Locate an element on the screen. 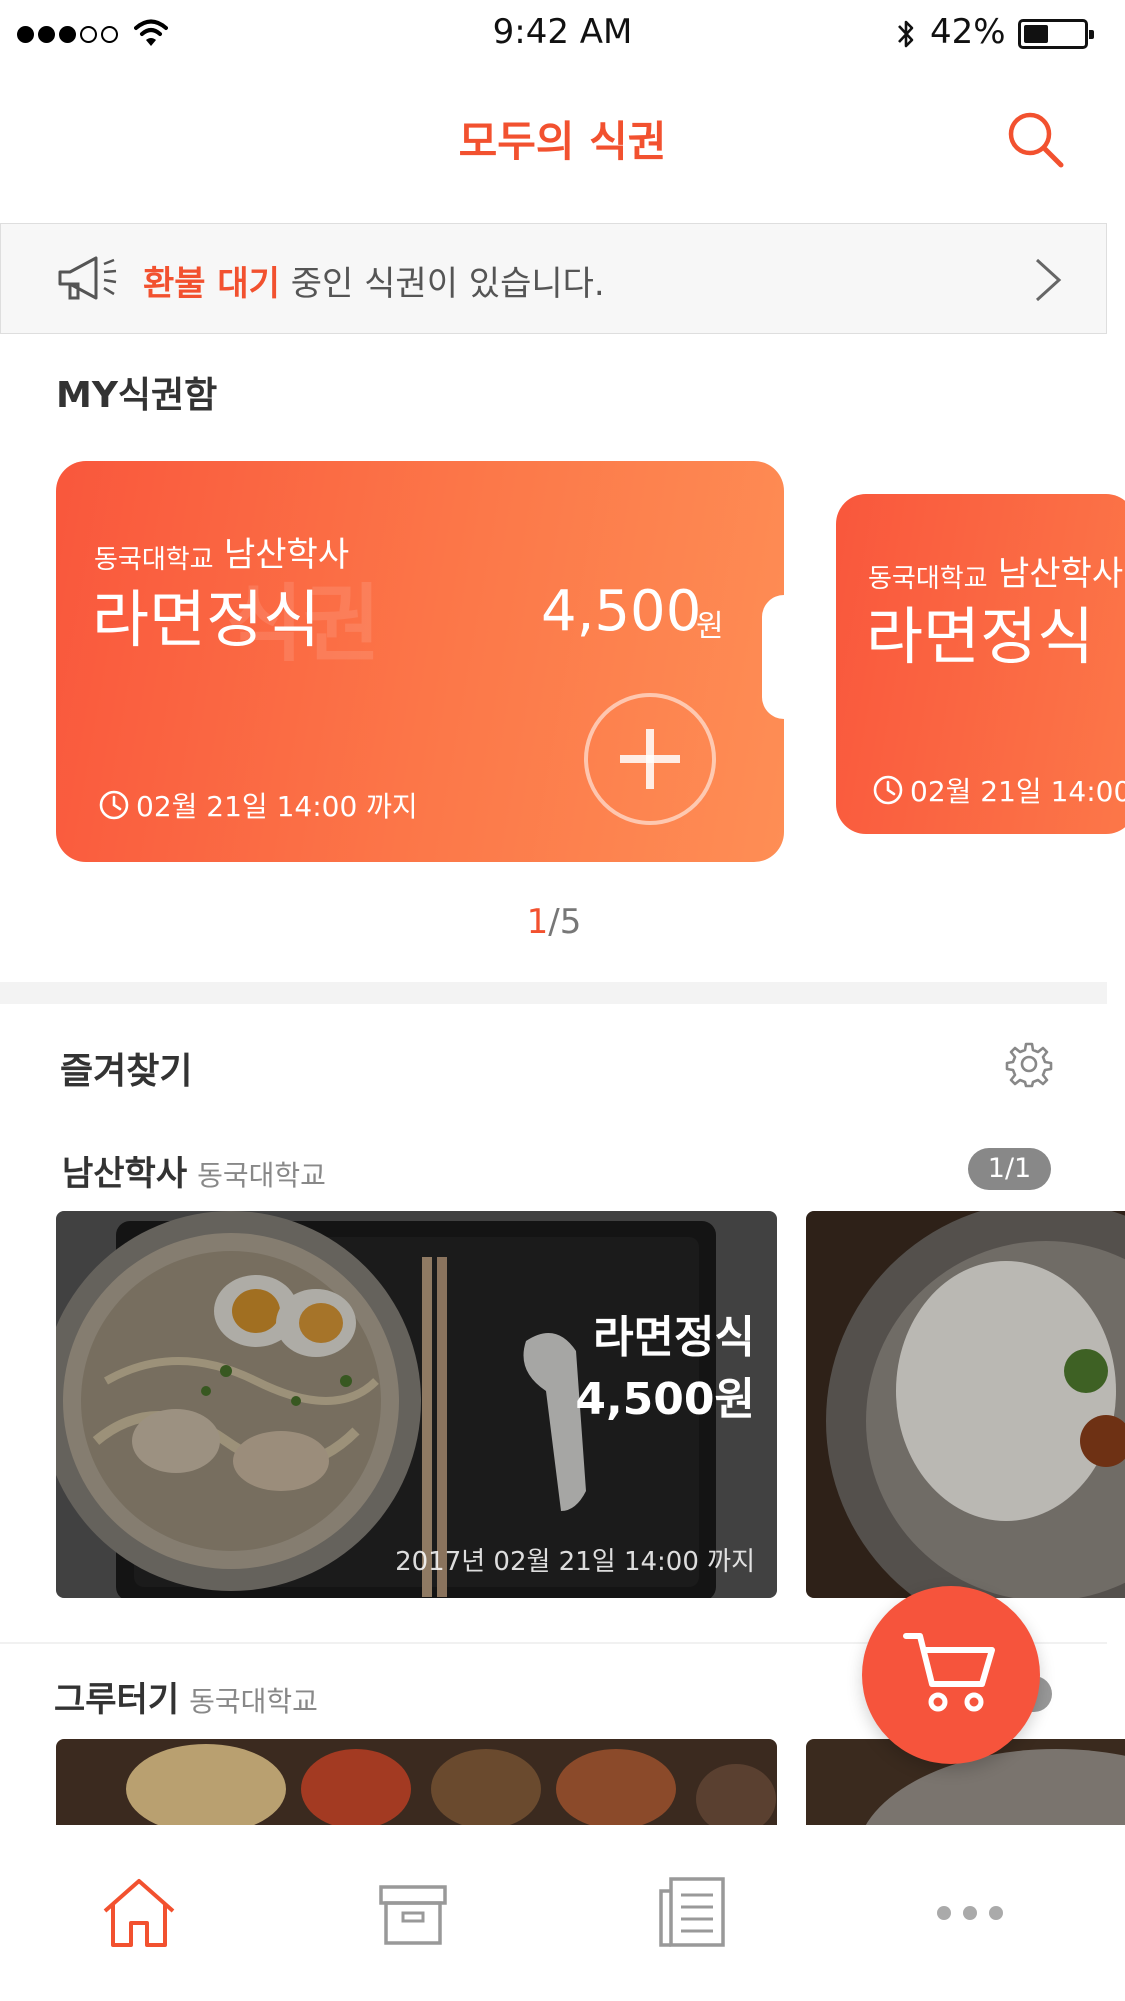  pager-current: 1 is located at coordinates (537, 922).